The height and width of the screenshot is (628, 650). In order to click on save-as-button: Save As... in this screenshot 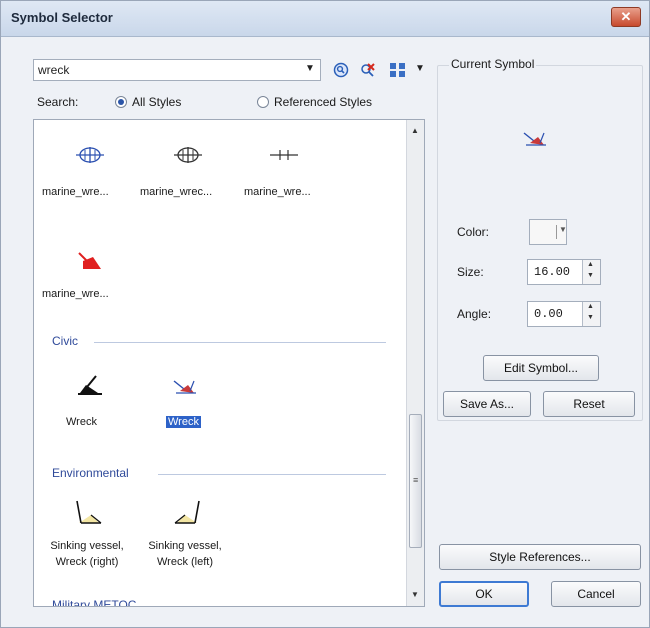, I will do `click(487, 404)`.